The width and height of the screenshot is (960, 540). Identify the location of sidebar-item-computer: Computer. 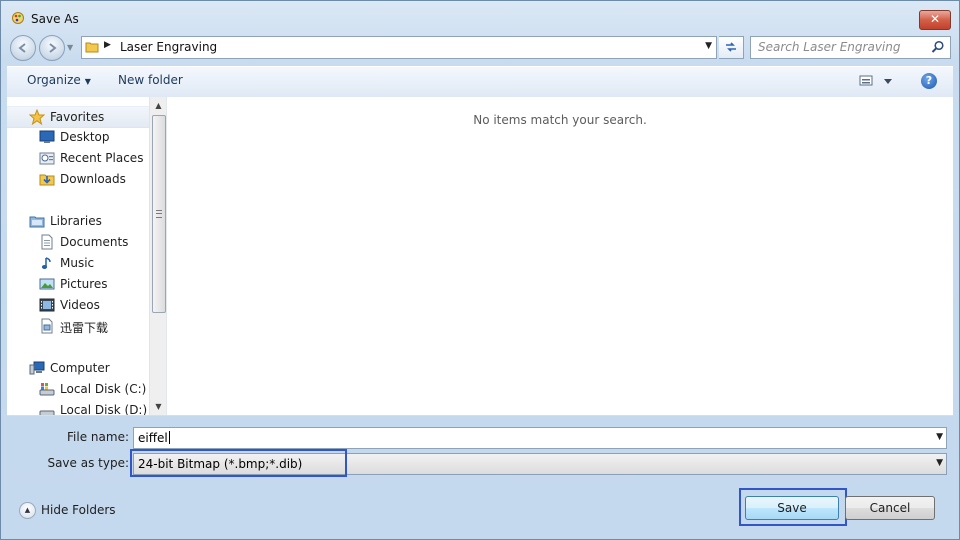
(81, 368).